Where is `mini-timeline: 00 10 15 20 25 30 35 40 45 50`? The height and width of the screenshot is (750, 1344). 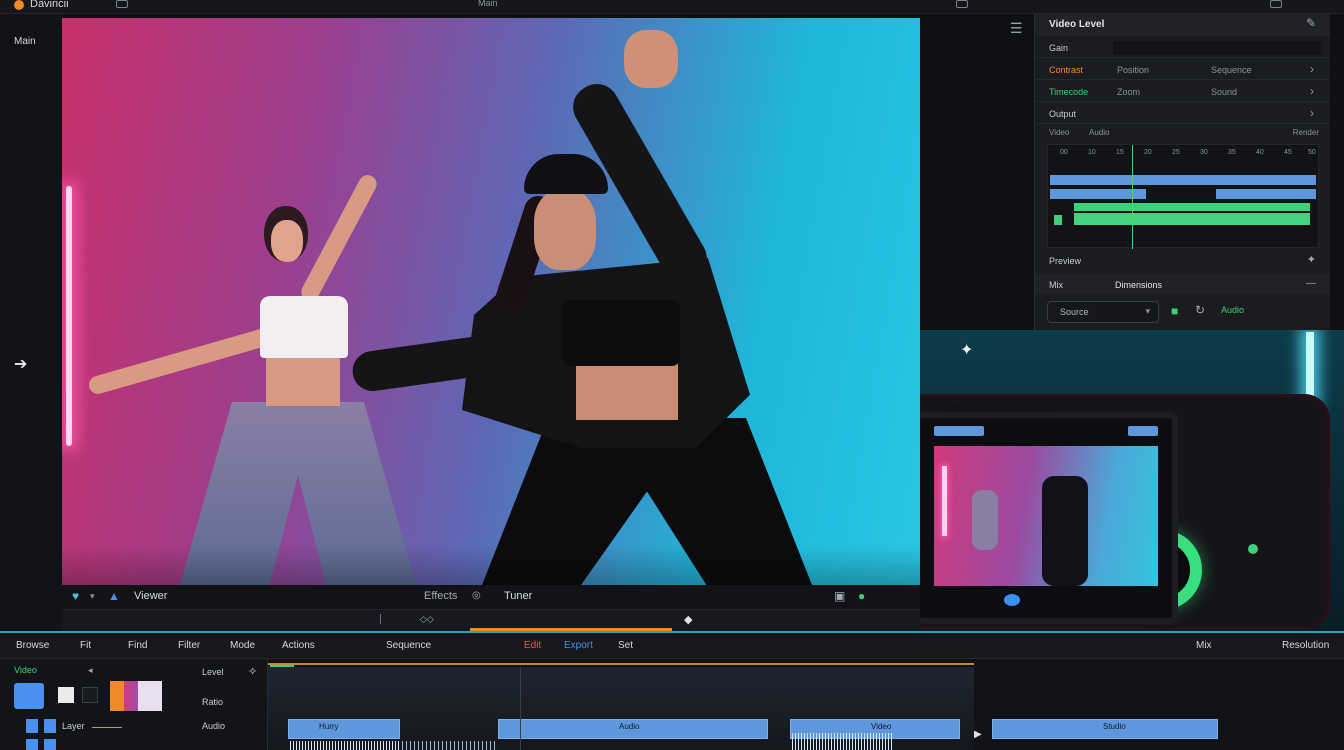 mini-timeline: 00 10 15 20 25 30 35 40 45 50 is located at coordinates (1183, 196).